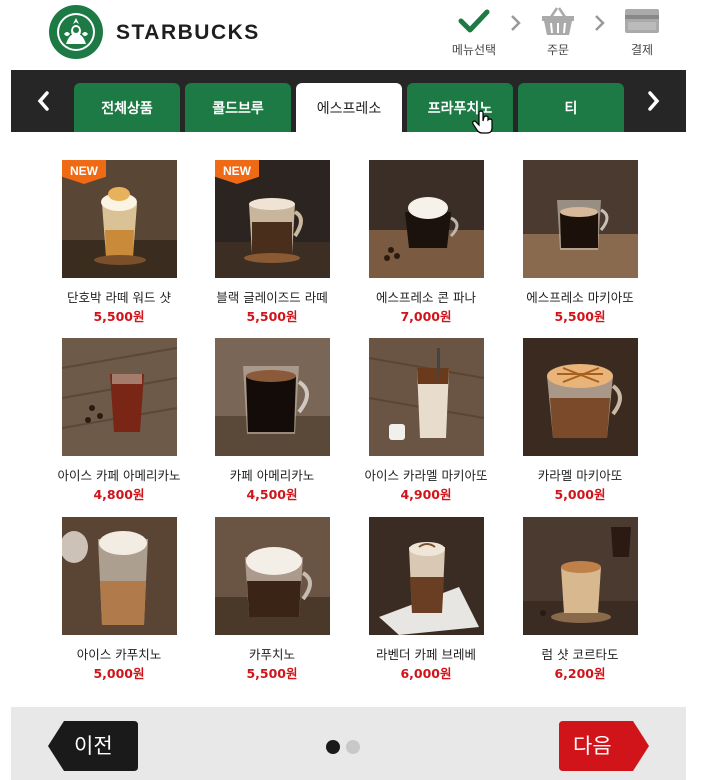  I want to click on tab-cold-brew: 콜드브루, so click(238, 107).